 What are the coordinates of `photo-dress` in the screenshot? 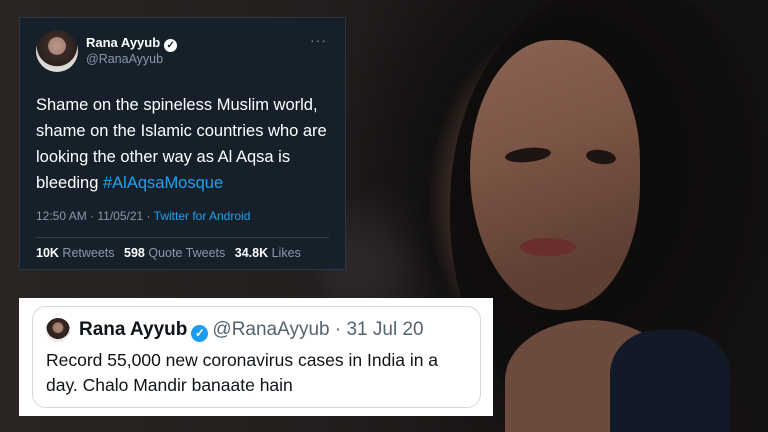 It's located at (670, 381).